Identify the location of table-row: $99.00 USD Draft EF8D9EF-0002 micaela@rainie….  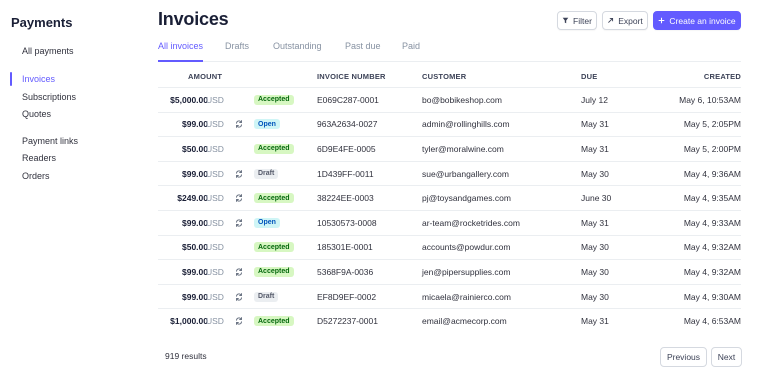
(449, 296).